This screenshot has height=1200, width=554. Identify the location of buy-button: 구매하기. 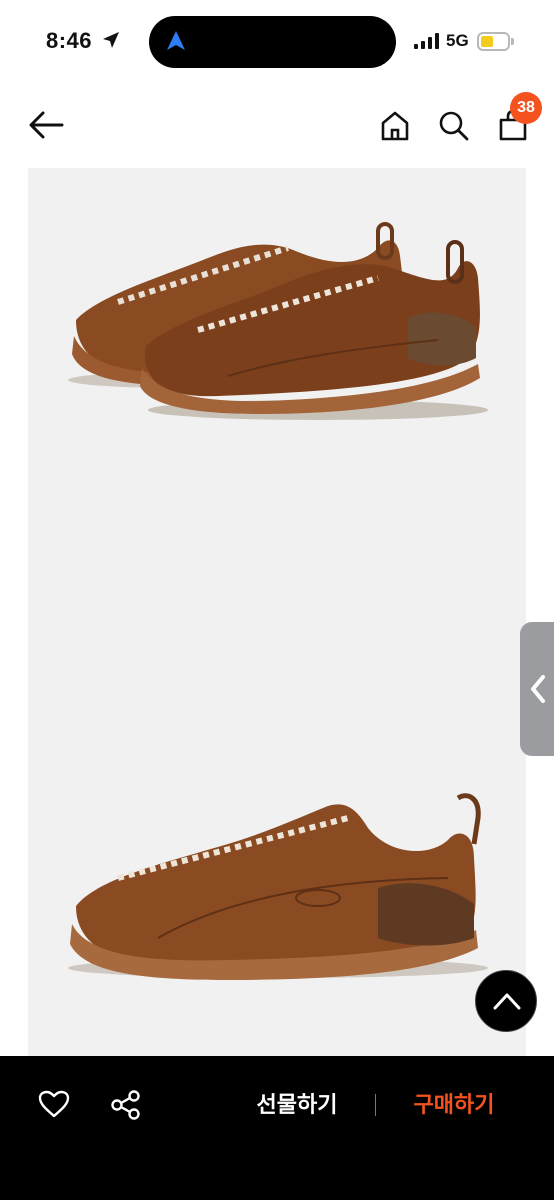
(454, 1106).